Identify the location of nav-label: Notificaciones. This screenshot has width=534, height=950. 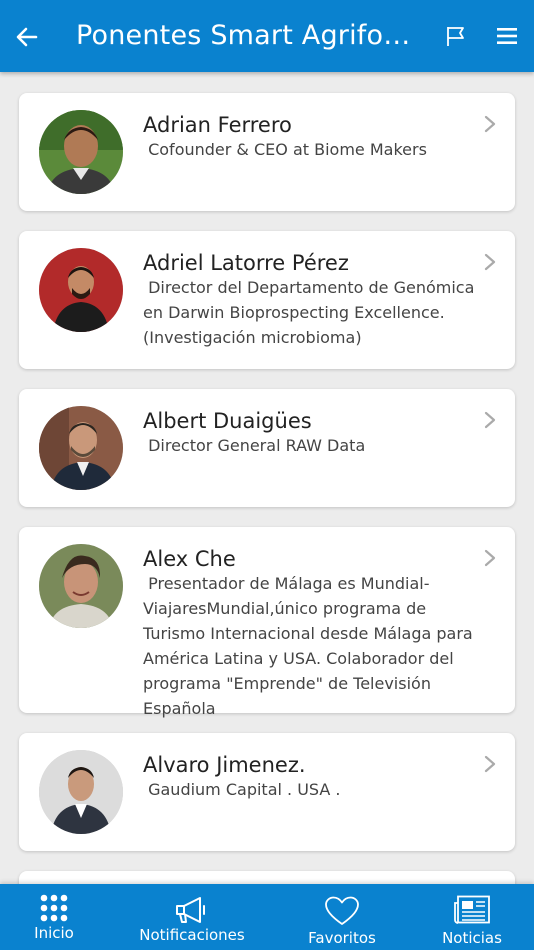
(192, 935).